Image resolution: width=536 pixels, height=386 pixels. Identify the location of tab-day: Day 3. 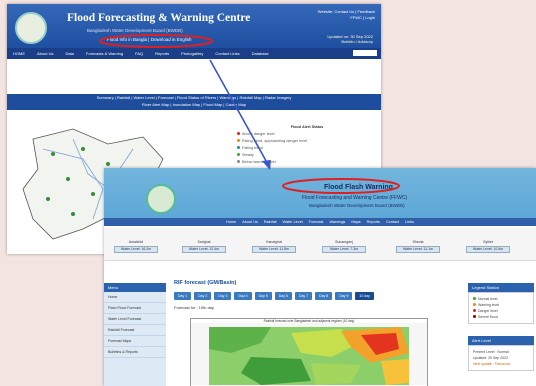
(223, 296).